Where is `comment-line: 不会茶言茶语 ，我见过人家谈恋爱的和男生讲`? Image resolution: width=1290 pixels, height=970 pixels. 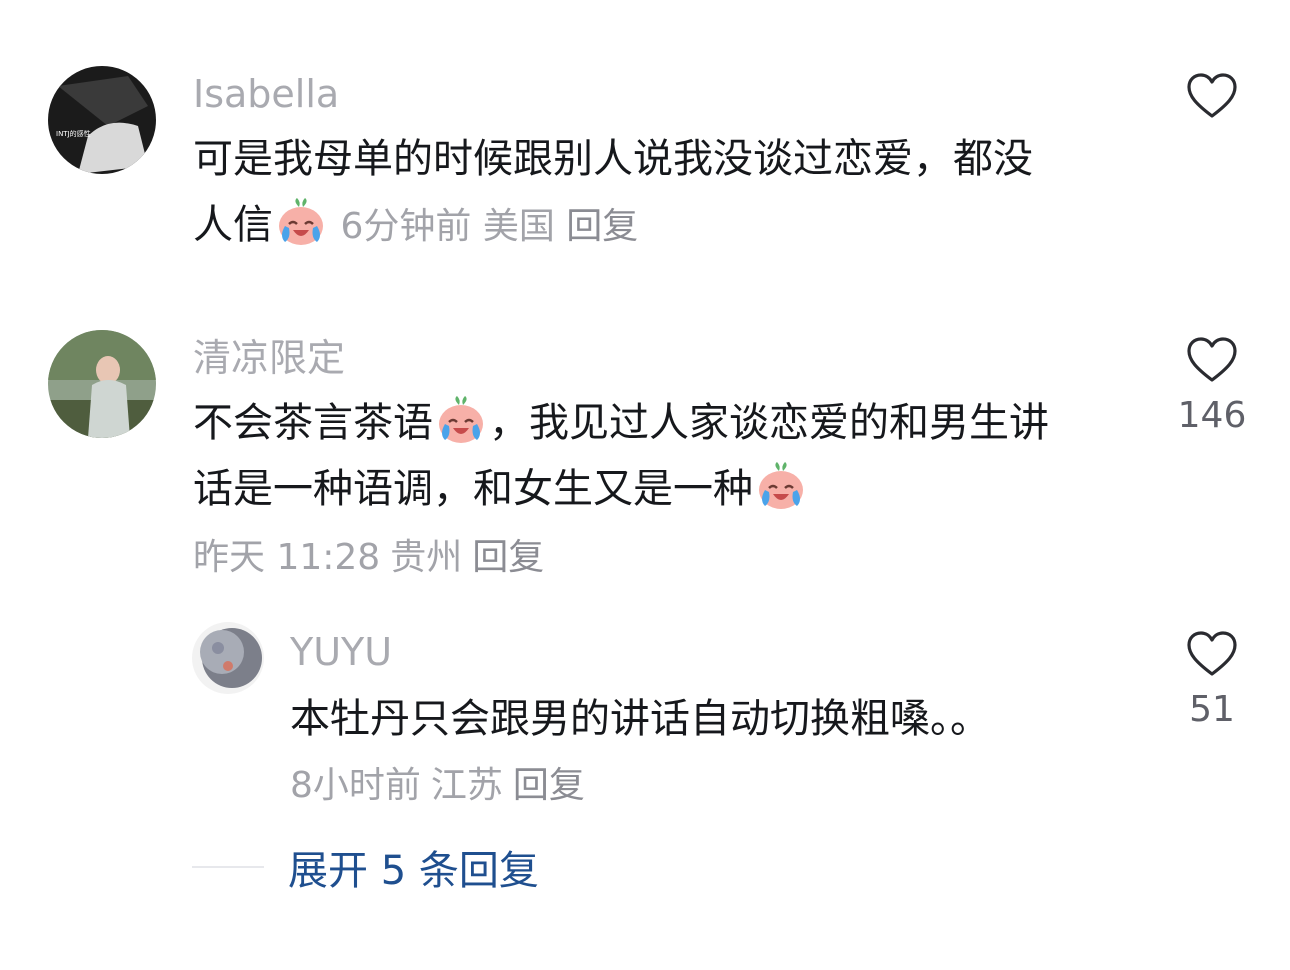
comment-line: 不会茶言茶语 ，我见过人家谈恋爱的和男生讲 is located at coordinates (653, 423).